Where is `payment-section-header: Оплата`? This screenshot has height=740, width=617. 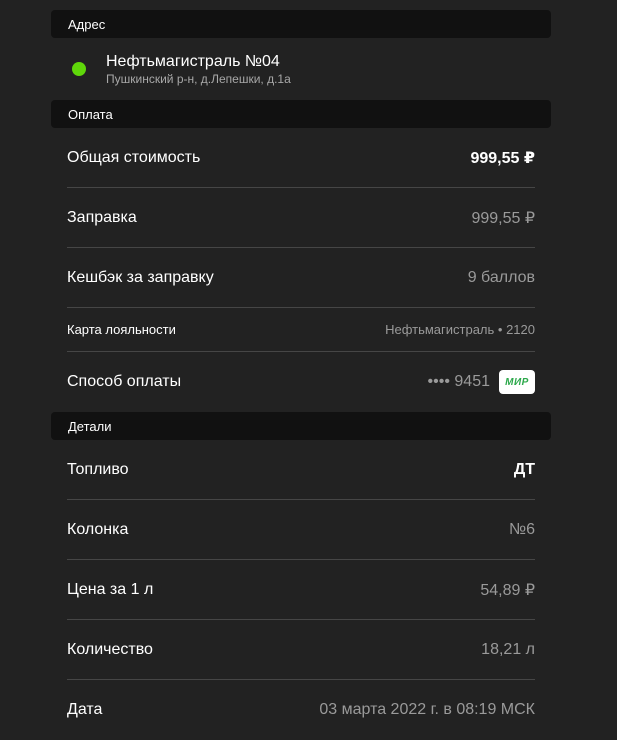 payment-section-header: Оплата is located at coordinates (301, 114).